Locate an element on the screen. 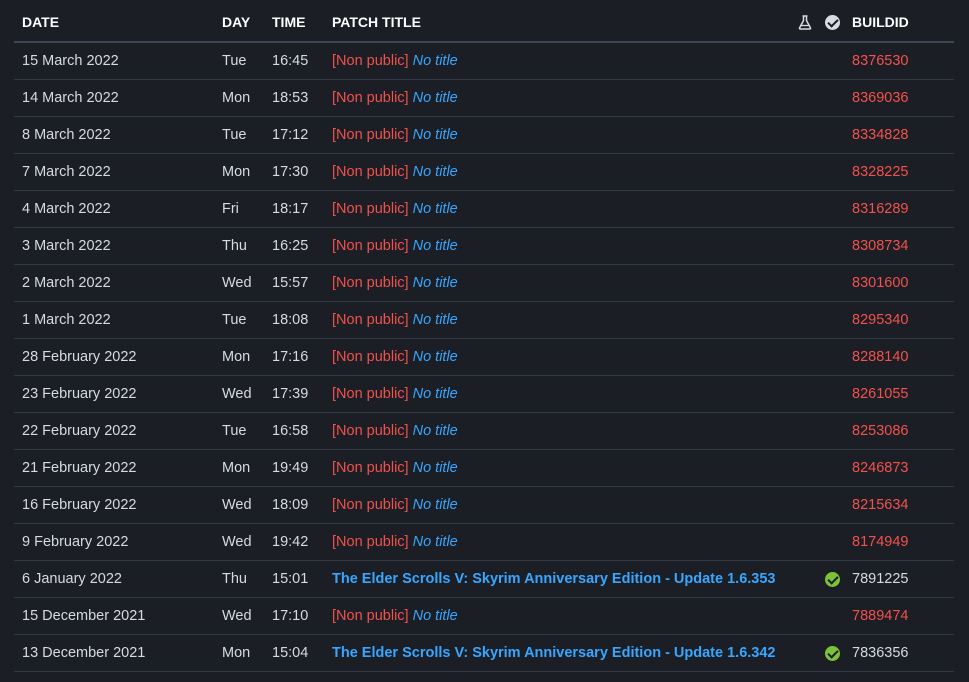  row-buildid: 8369036 is located at coordinates (899, 98).